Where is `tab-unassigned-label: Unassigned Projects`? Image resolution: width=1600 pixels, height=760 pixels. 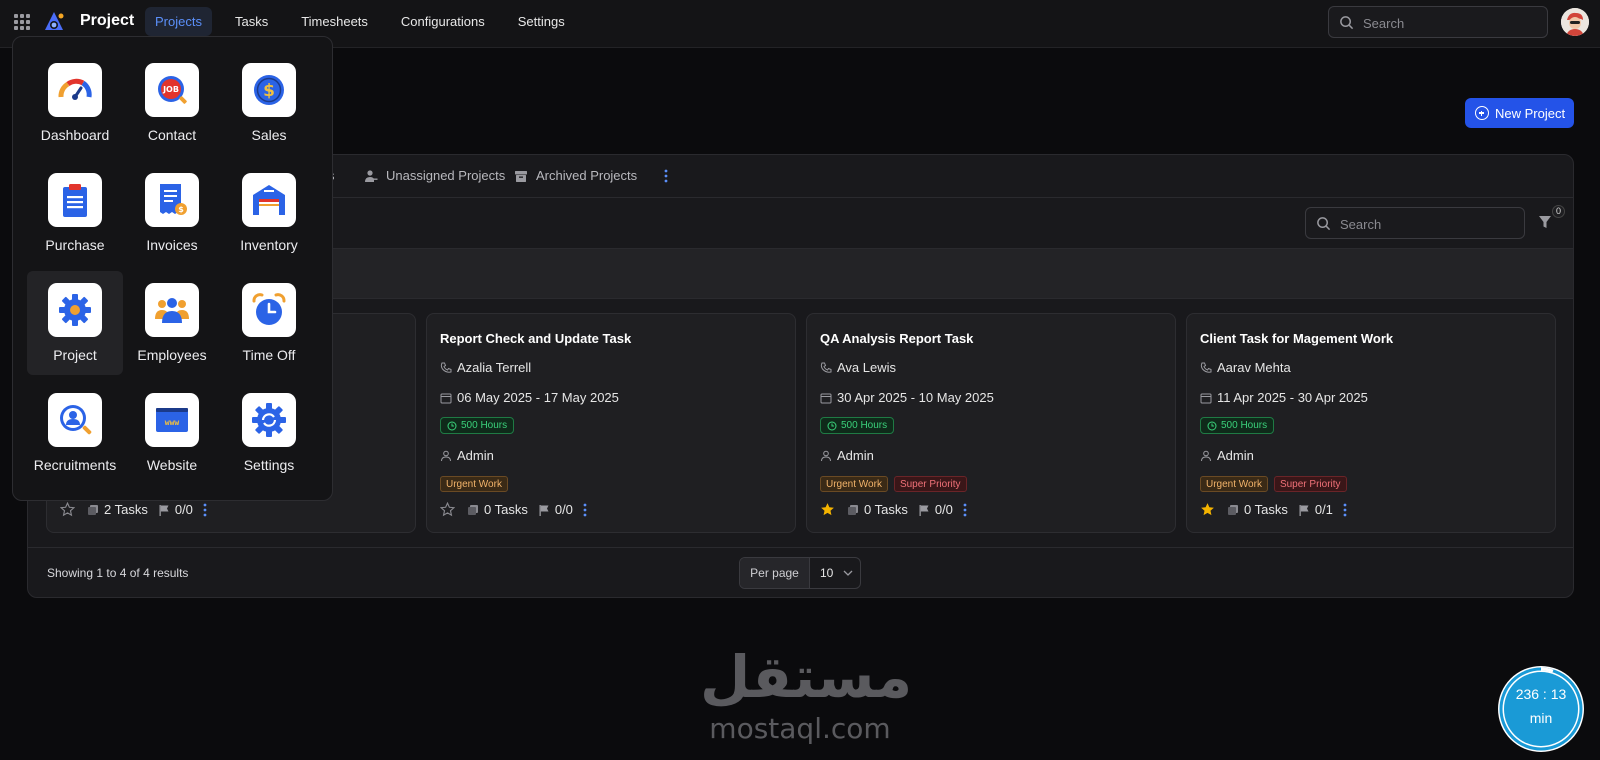 tab-unassigned-label: Unassigned Projects is located at coordinates (446, 175).